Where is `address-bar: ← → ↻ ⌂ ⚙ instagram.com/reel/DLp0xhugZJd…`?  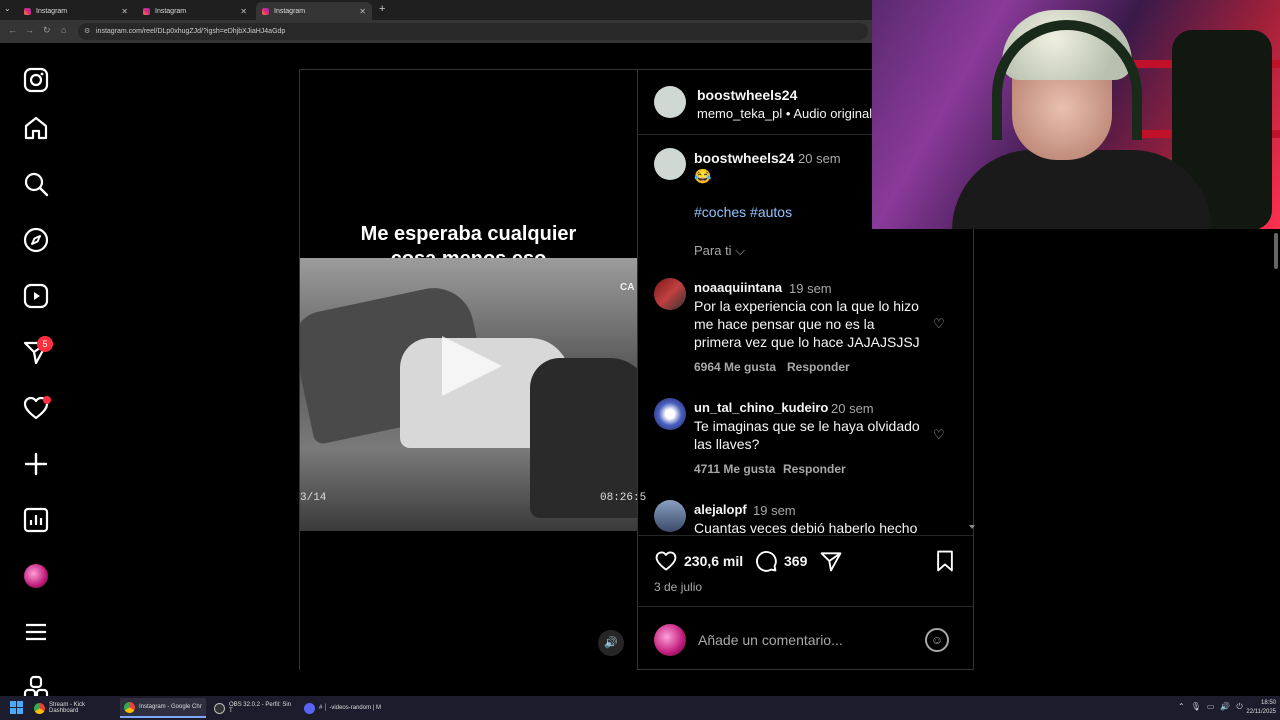 address-bar: ← → ↻ ⌂ ⚙ instagram.com/reel/DLp0xhugZJd… is located at coordinates (436, 31).